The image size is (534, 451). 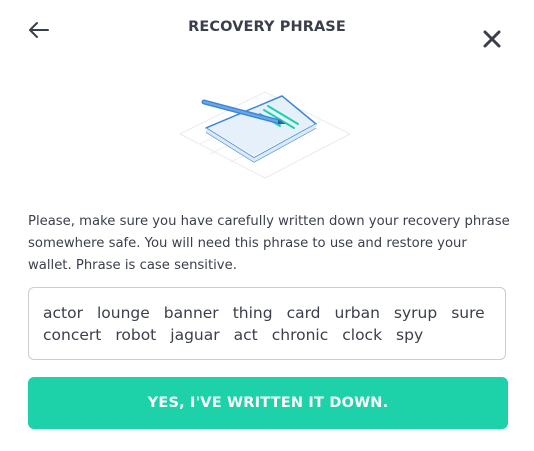 I want to click on phrase-word: sure, so click(x=468, y=313).